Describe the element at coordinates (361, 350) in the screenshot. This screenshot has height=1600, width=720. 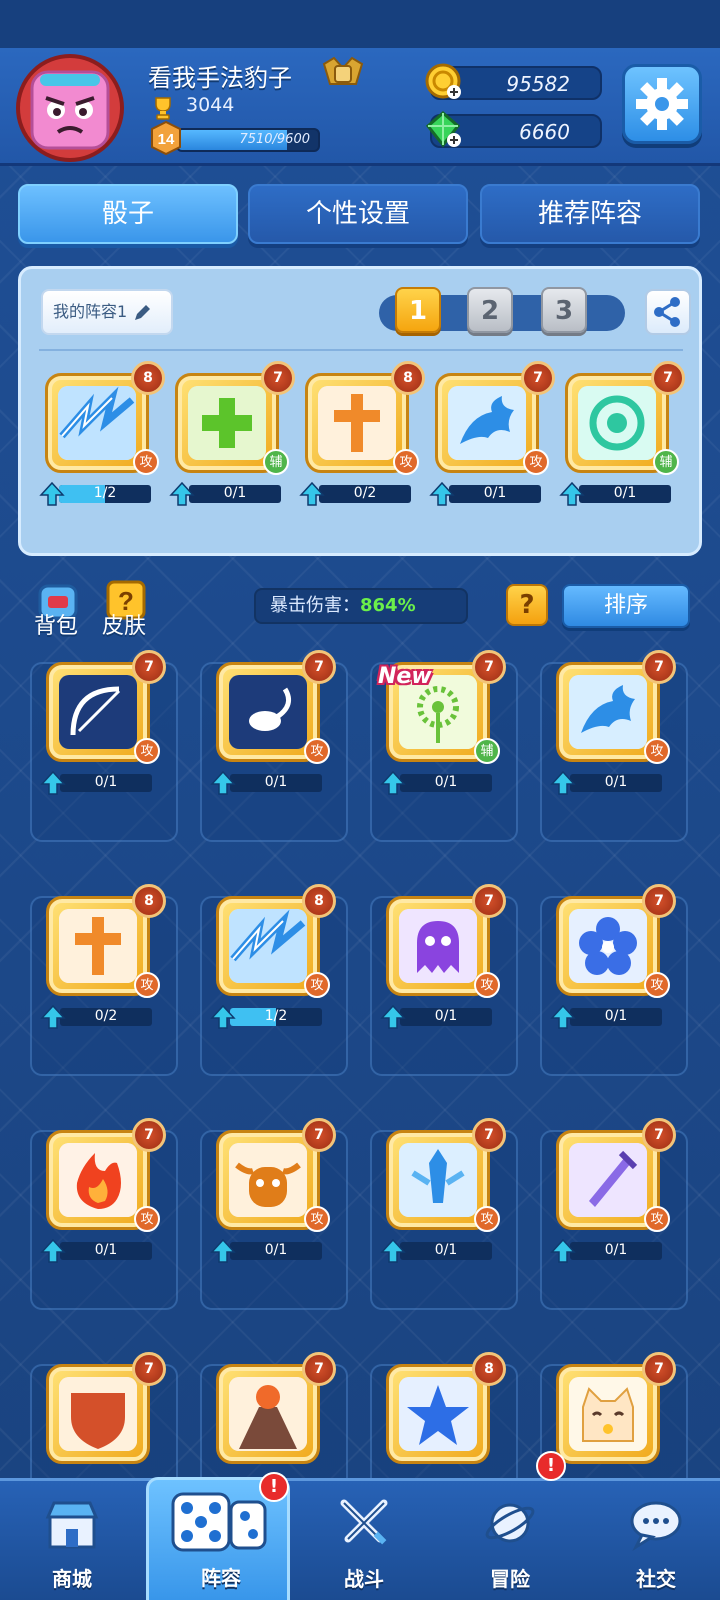
I see `deck-divider` at that location.